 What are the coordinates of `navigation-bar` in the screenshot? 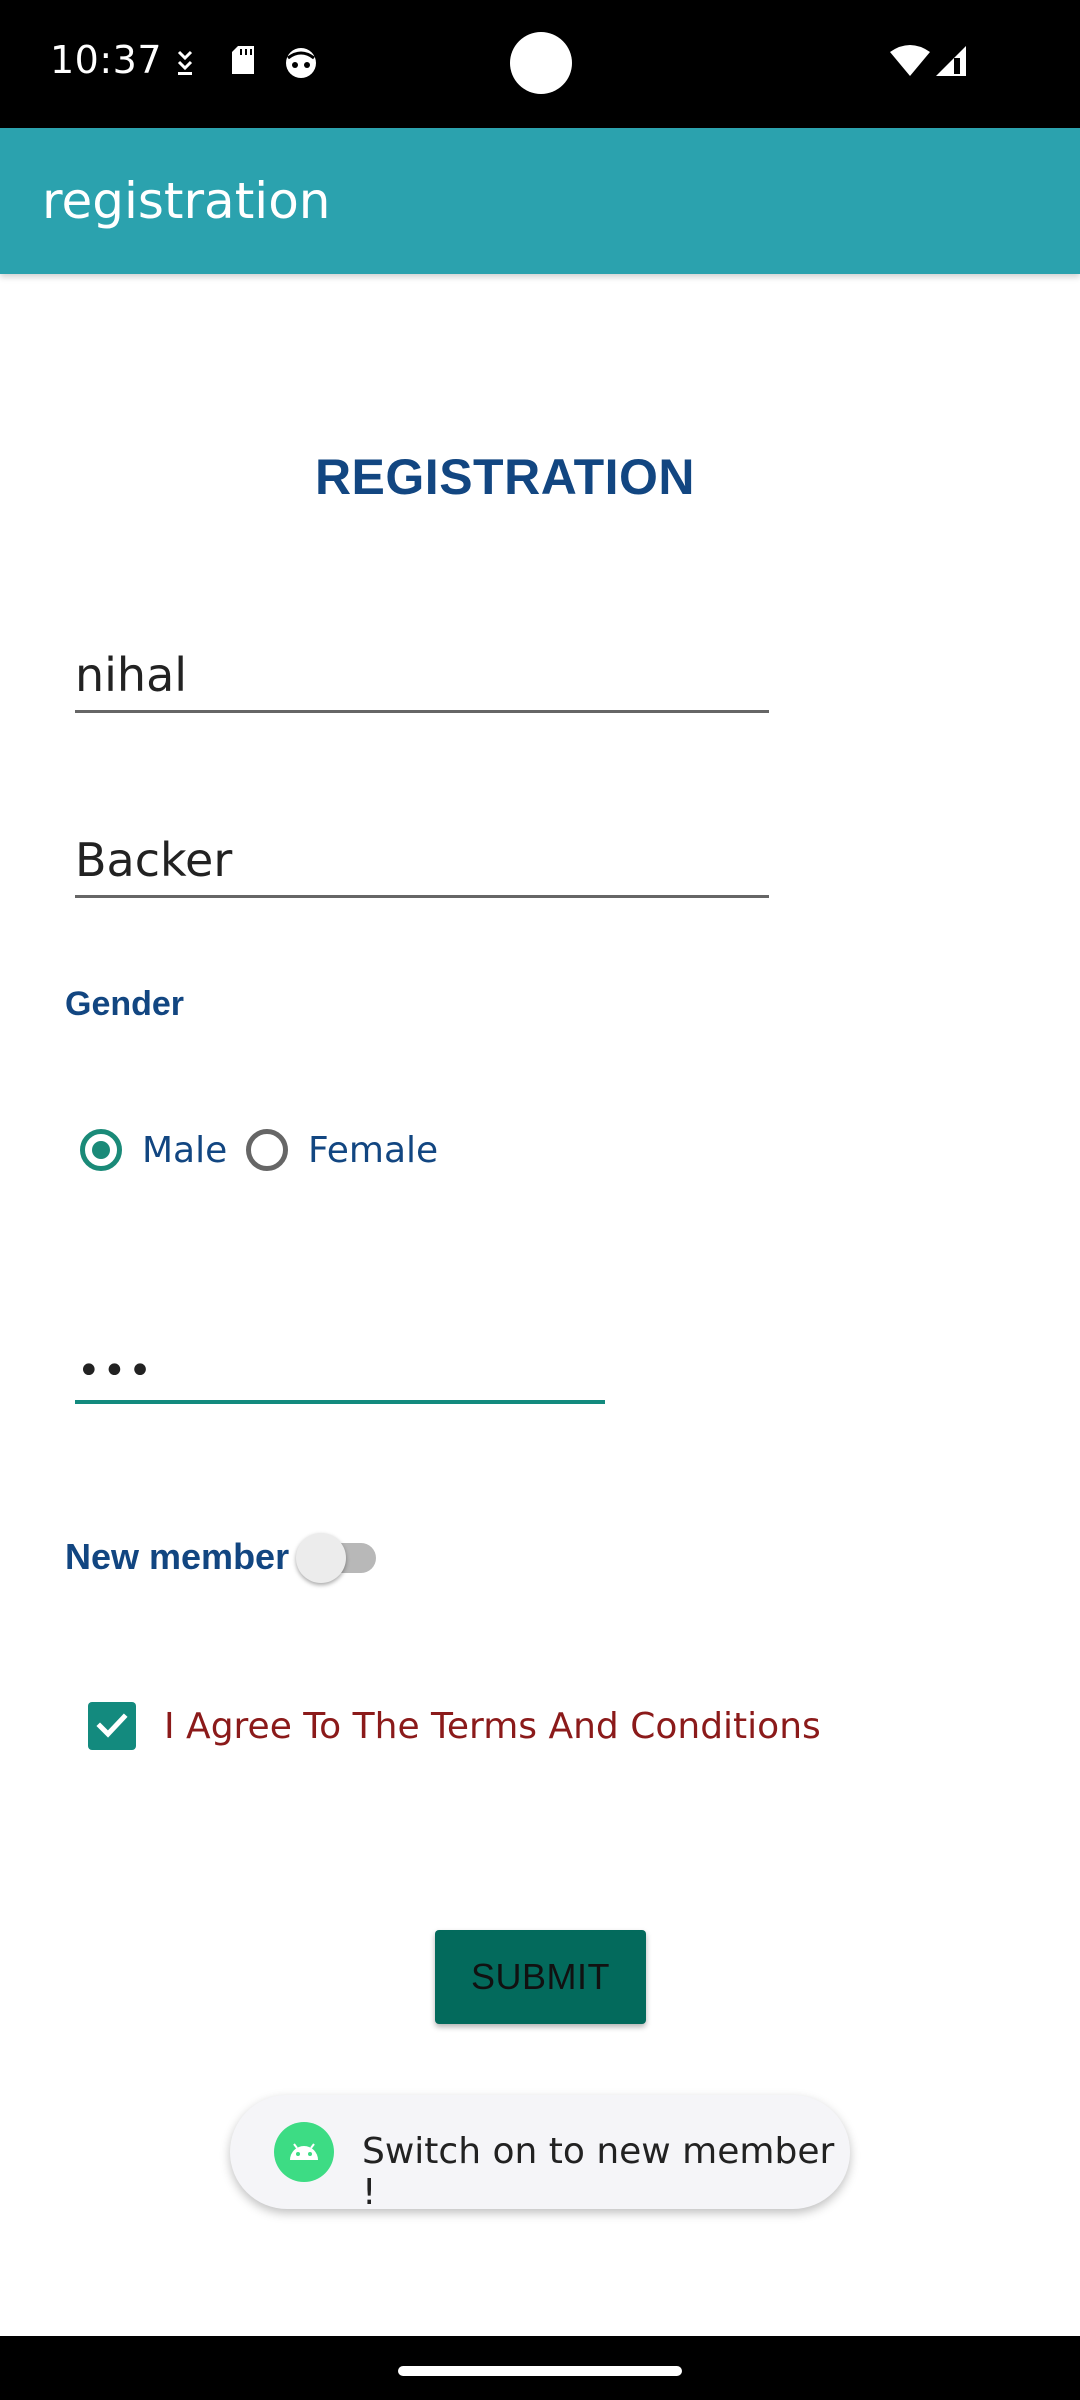 It's located at (540, 2368).